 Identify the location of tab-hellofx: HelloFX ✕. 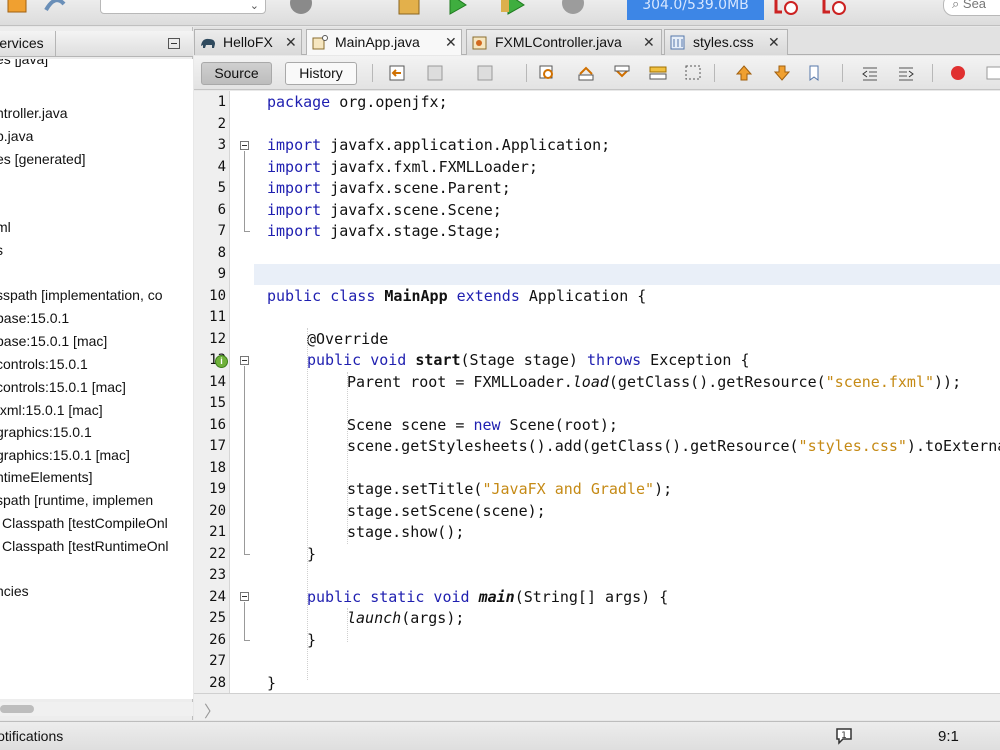
(248, 42).